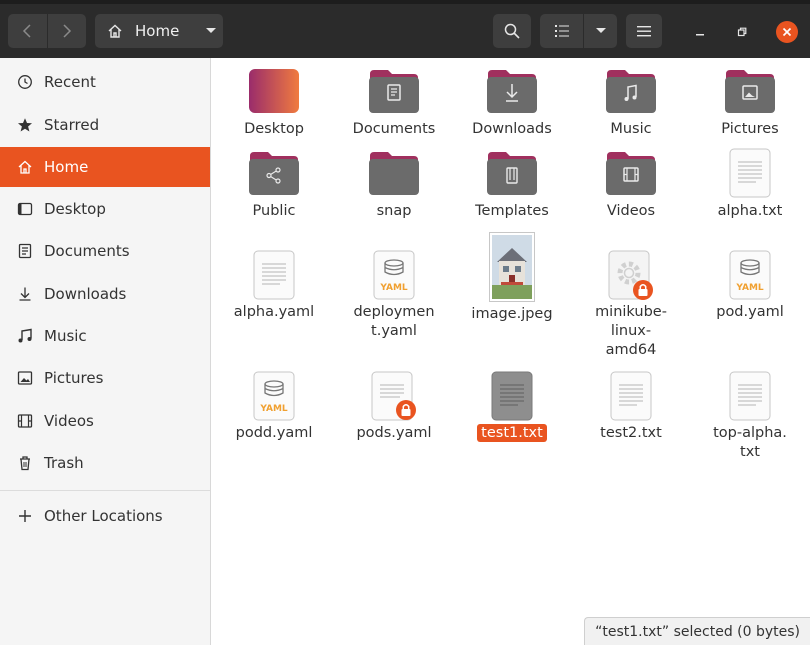  I want to click on svg-text: YAML, so click(273, 409).